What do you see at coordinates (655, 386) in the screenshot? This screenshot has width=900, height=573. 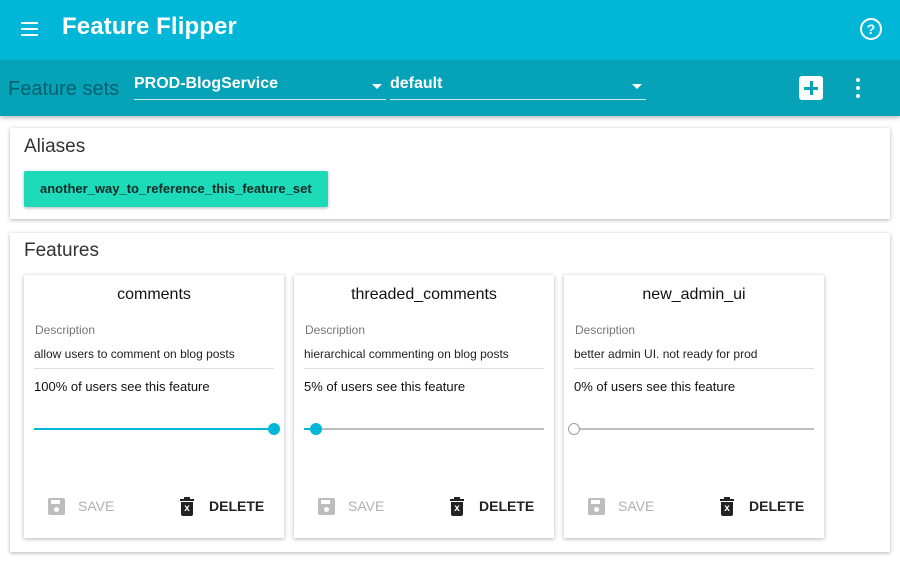 I see `rollout-percentage-text: 0% of users see this feature` at bounding box center [655, 386].